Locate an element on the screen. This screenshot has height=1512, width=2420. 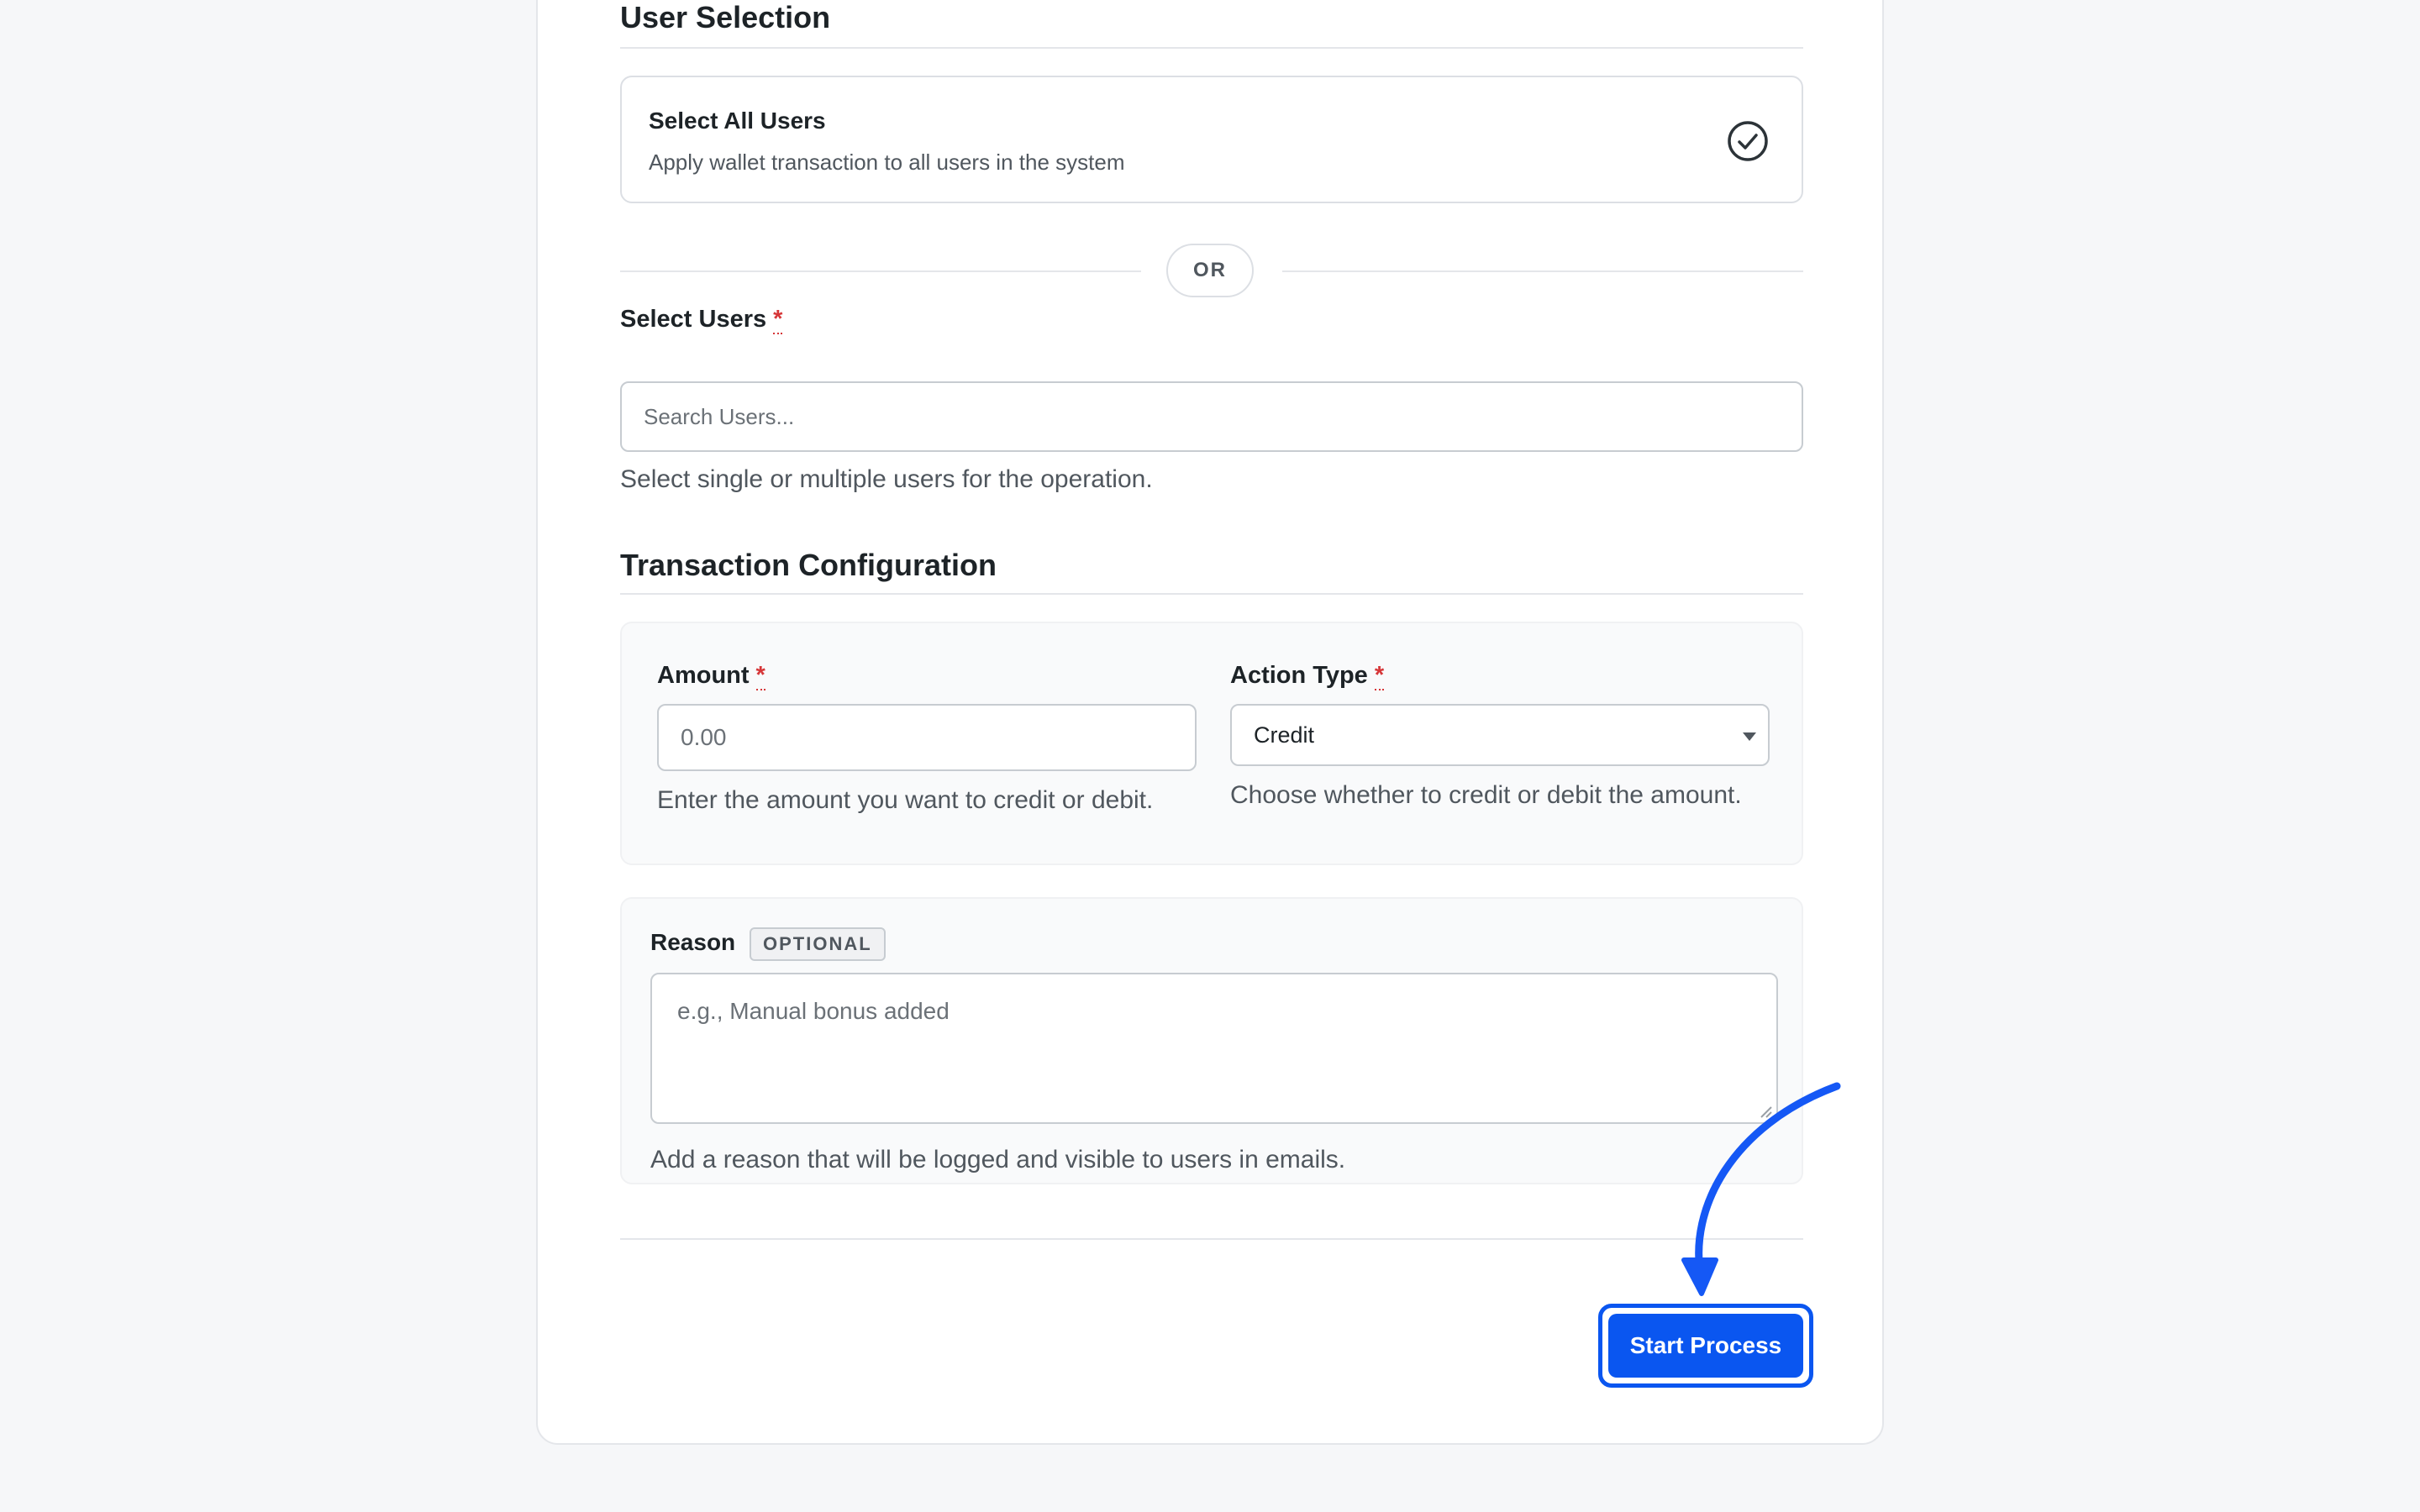
annotation-arrow-icon is located at coordinates (1761, 1189).